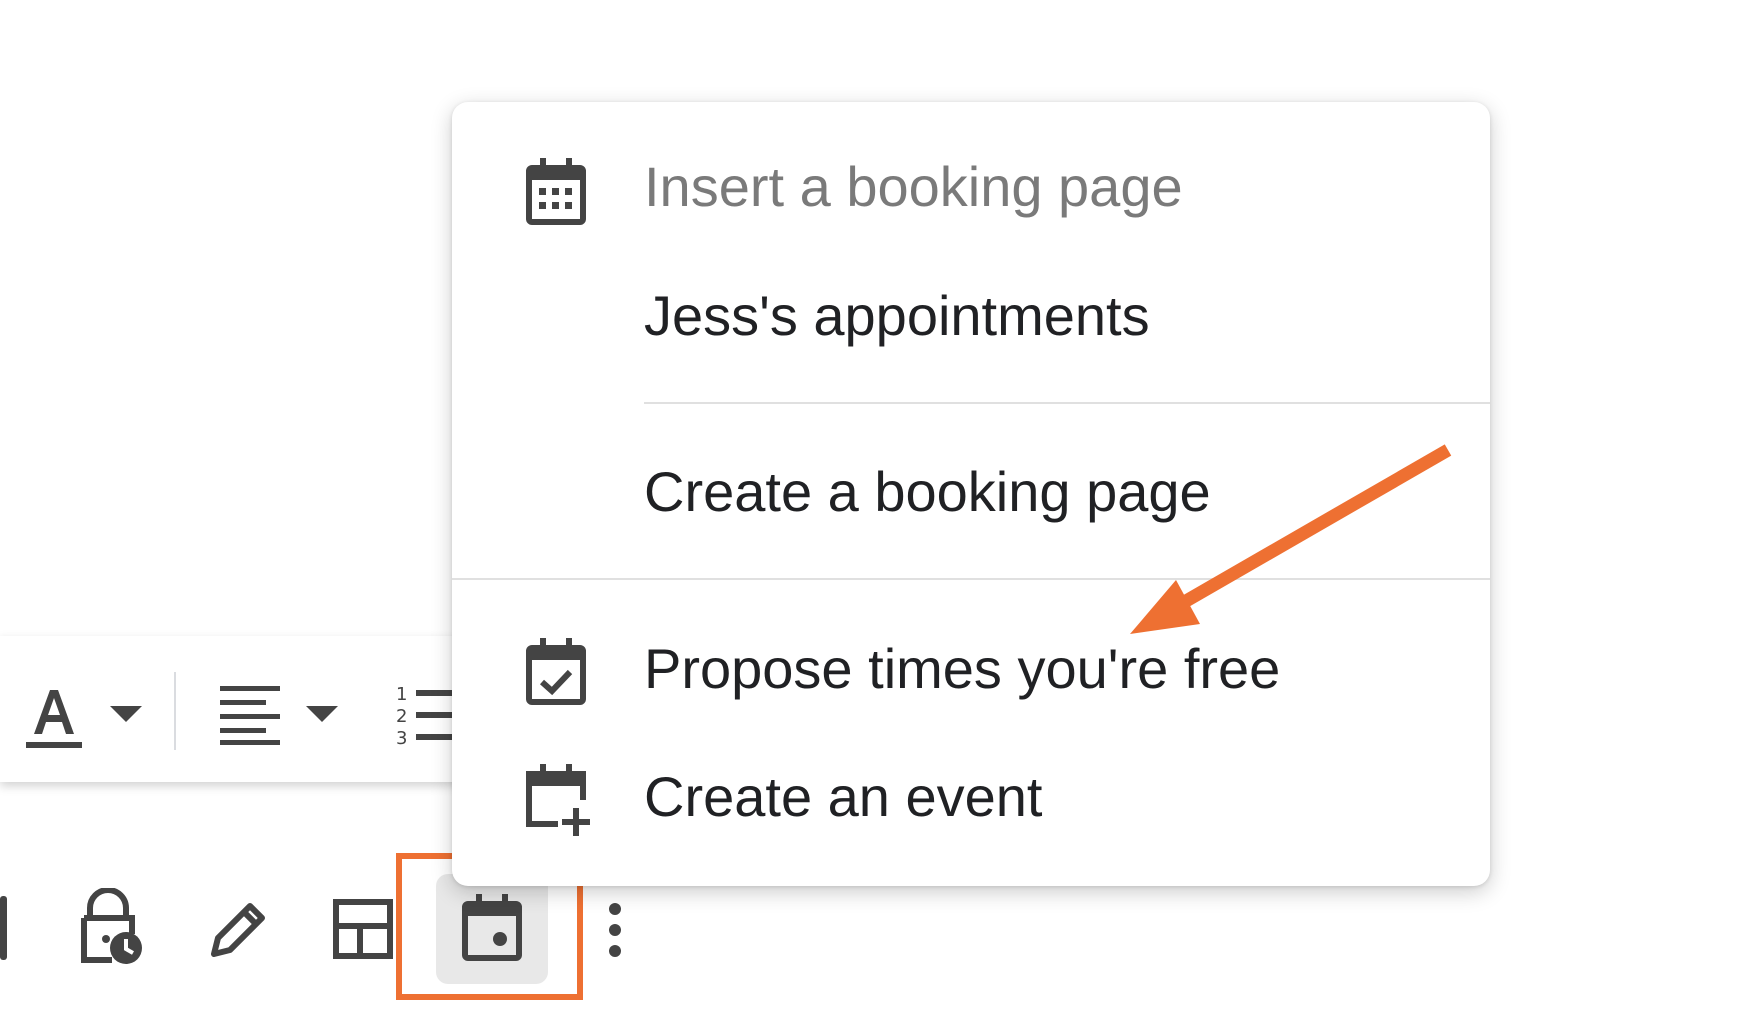  Describe the element at coordinates (556, 193) in the screenshot. I see `calendar-grid-icon` at that location.